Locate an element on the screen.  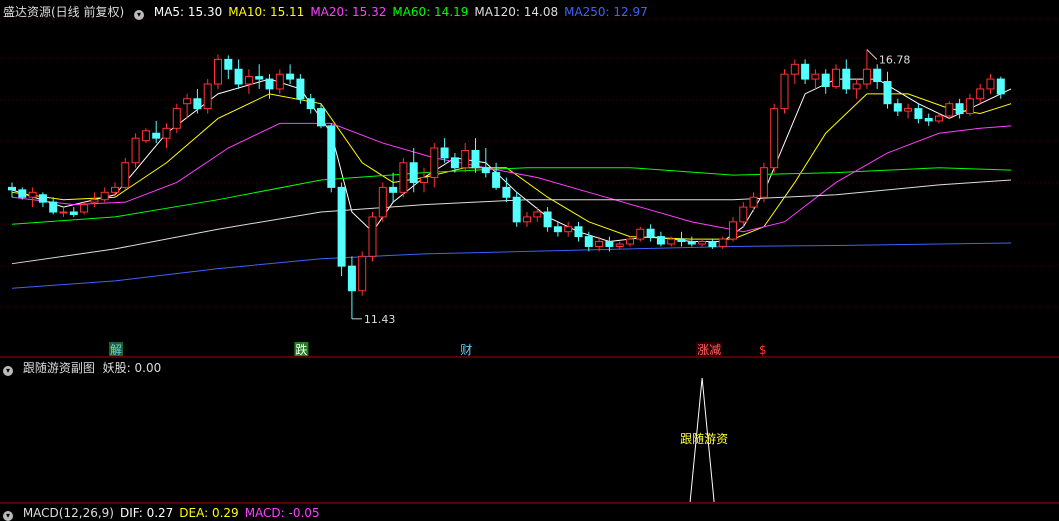
settings-circle-icon: ▾ is located at coordinates (139, 15).